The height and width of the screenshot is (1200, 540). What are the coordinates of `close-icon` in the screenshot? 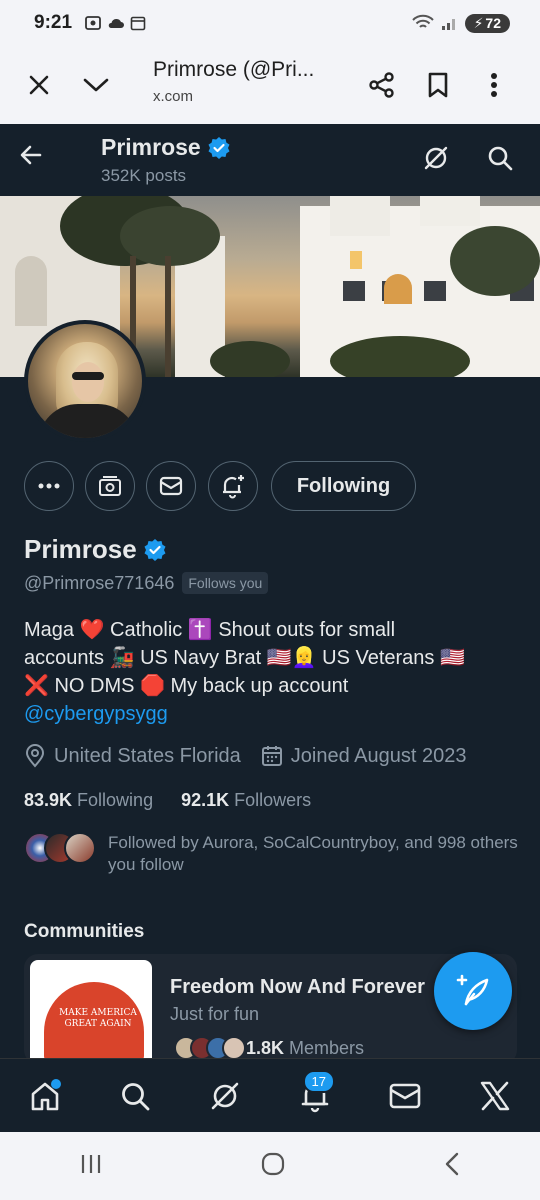 It's located at (39, 85).